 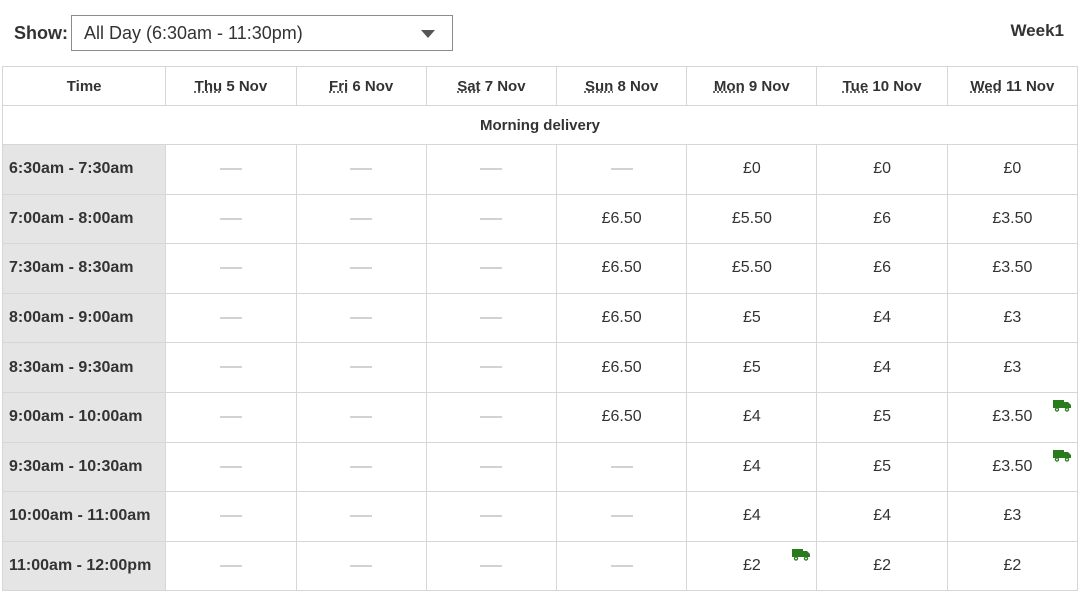 I want to click on week-label: Week1, so click(x=1037, y=30).